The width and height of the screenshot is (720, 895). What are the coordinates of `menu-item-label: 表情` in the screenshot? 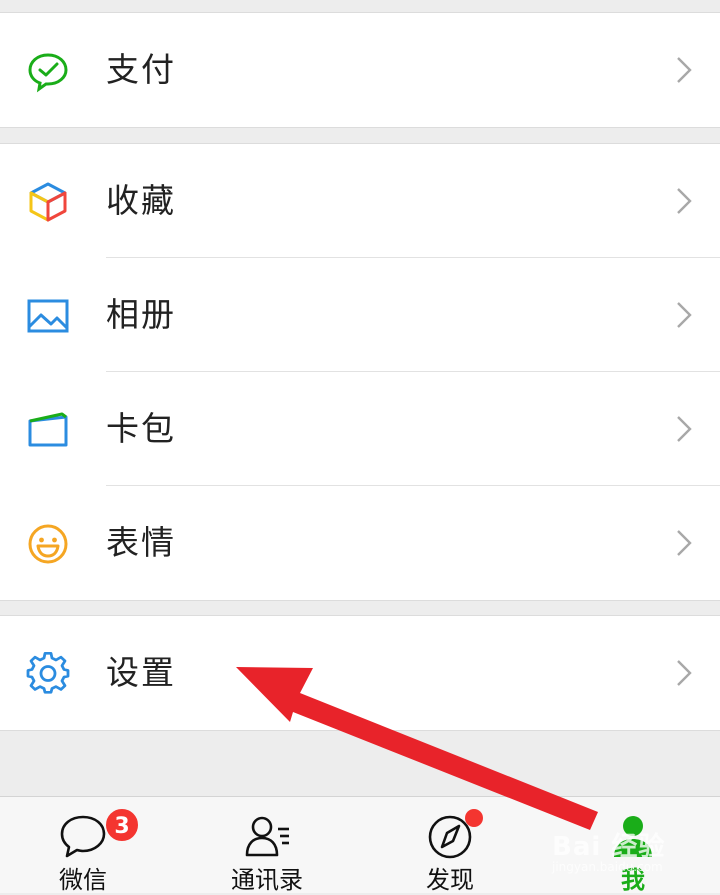 It's located at (141, 542).